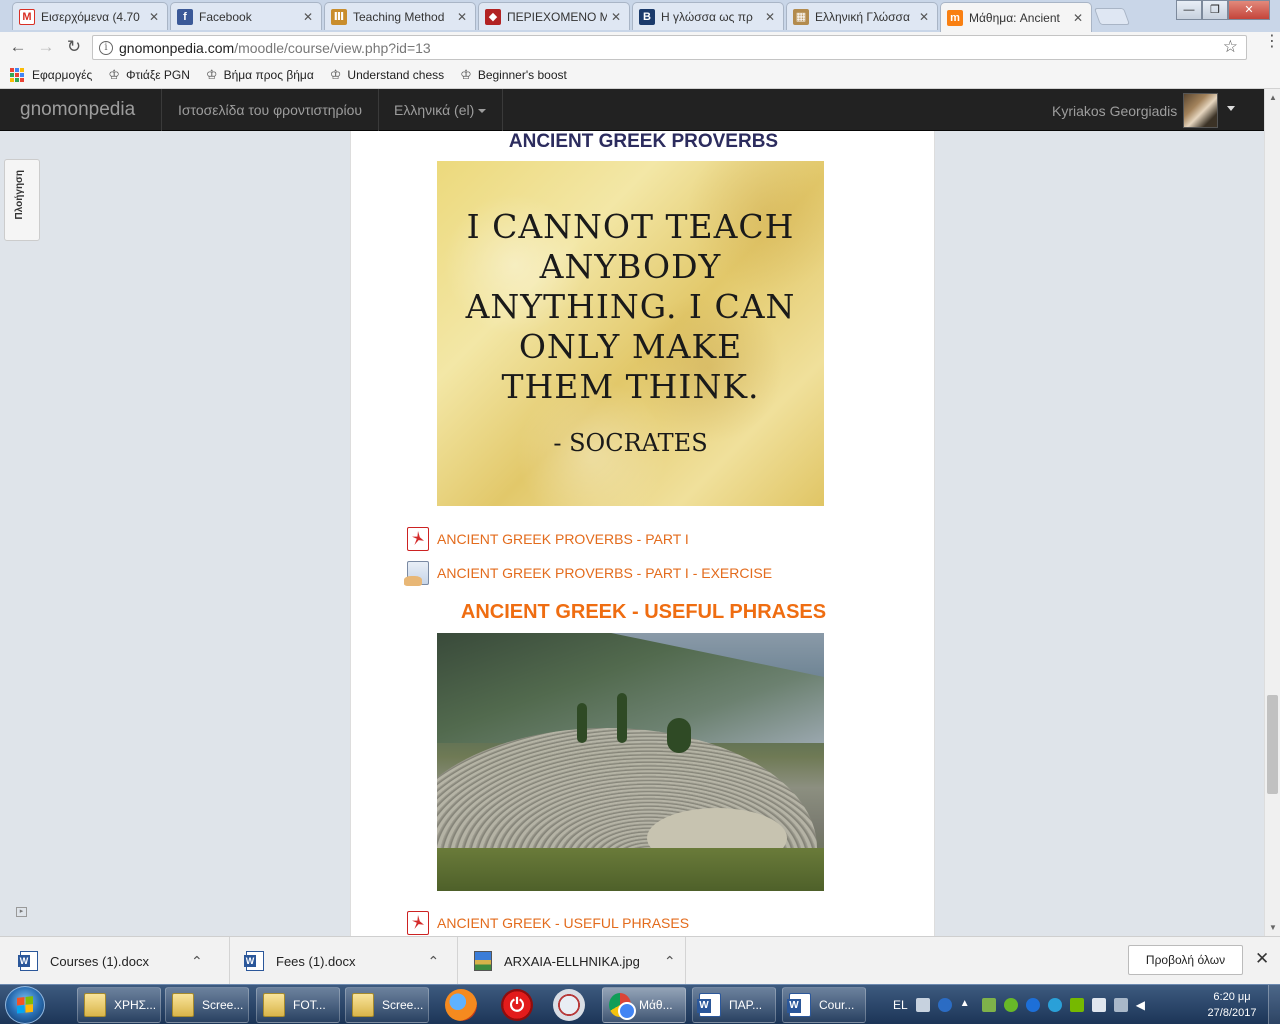 The height and width of the screenshot is (1024, 1280). I want to click on bookmark-ftiakse-pgn: ♔ Φτιάξε PGN, so click(149, 75).